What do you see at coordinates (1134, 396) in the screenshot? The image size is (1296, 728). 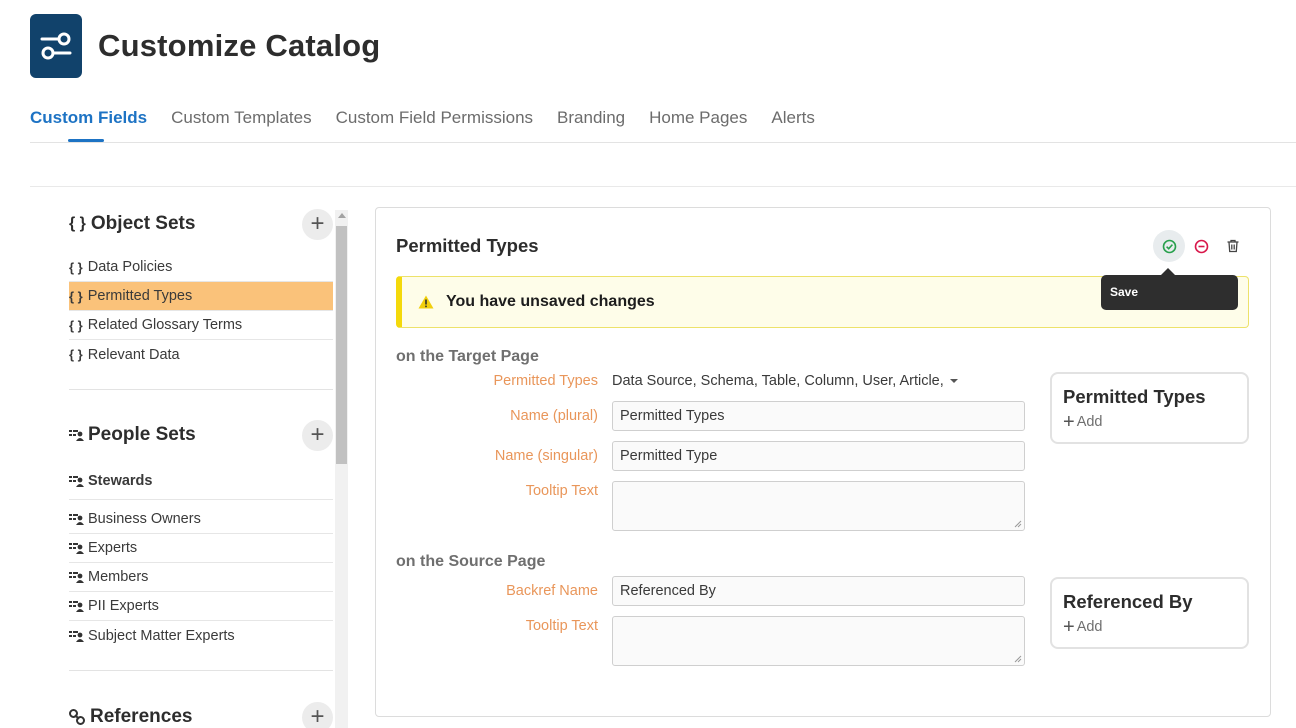 I see `preview-title: Permitted Types` at bounding box center [1134, 396].